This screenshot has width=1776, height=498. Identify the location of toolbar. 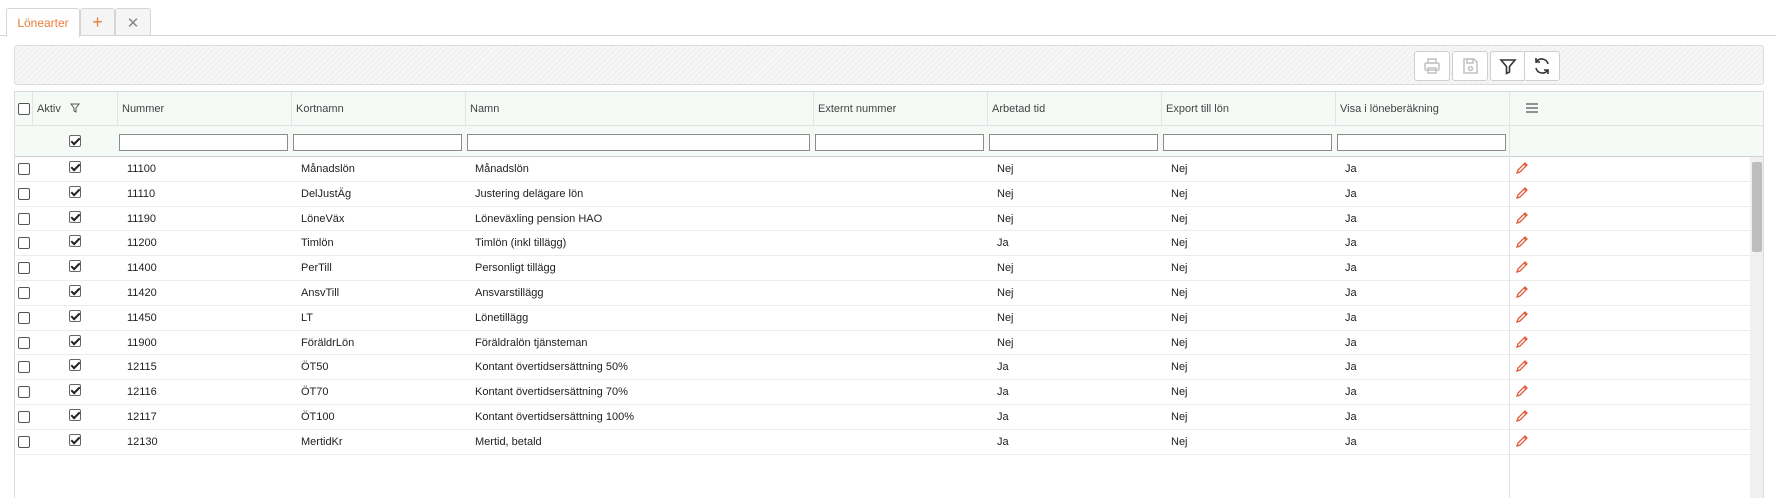
(889, 65).